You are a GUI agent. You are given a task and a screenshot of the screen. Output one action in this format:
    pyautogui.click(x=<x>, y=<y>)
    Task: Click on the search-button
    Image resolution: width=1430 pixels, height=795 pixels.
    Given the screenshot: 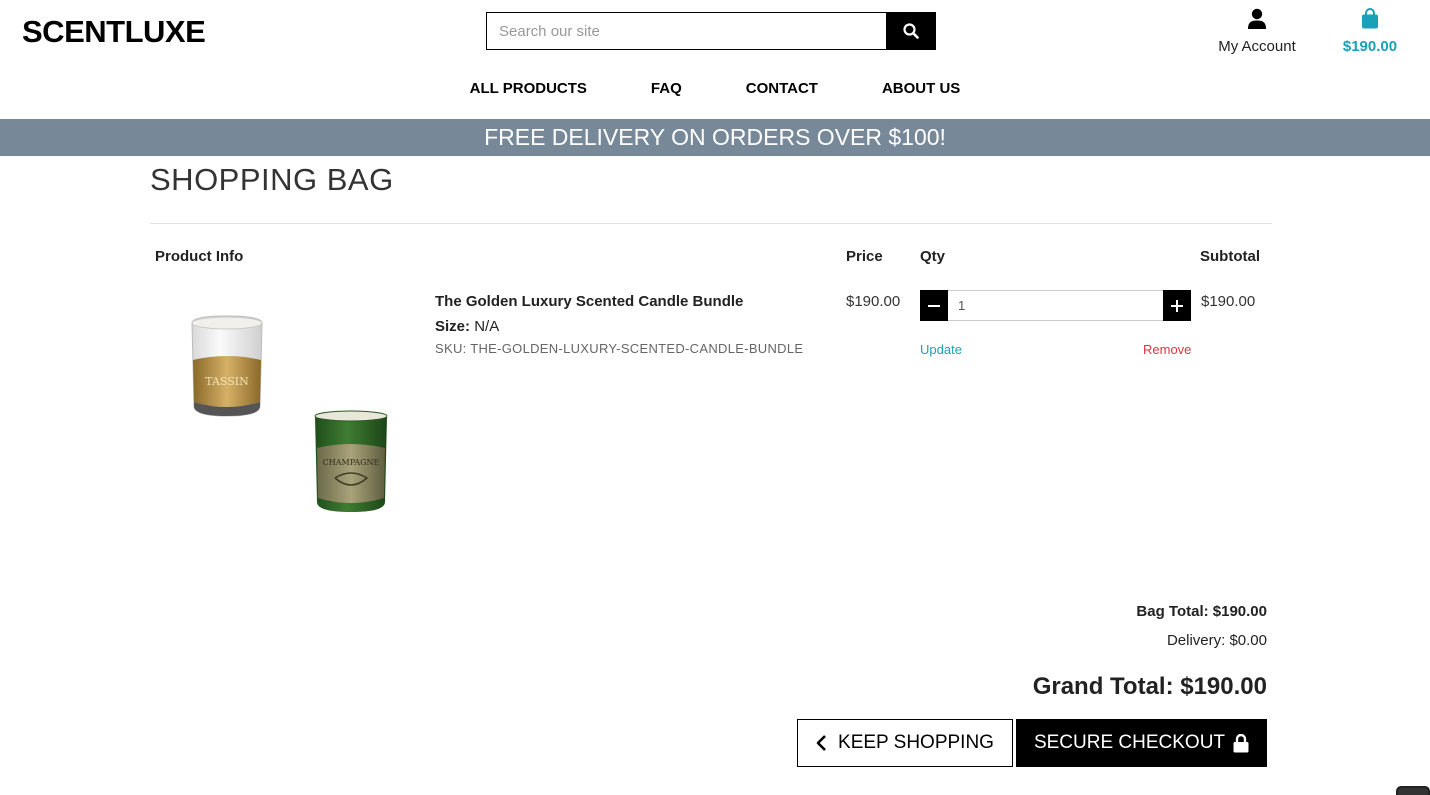 What is the action you would take?
    pyautogui.click(x=911, y=31)
    